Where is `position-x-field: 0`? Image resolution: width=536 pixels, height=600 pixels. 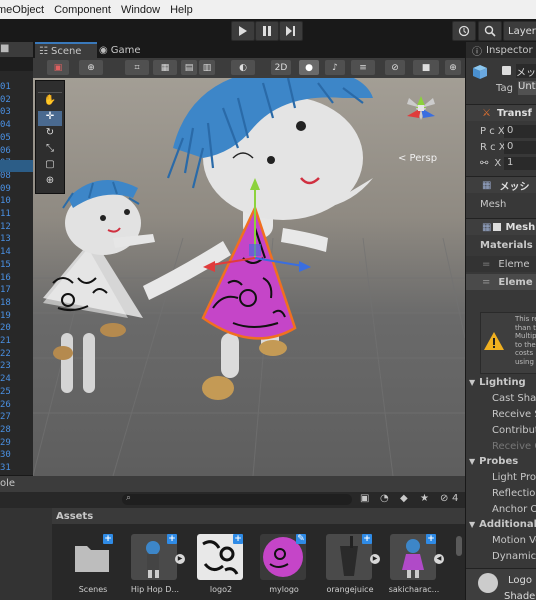
position-x-field: 0 is located at coordinates (520, 131).